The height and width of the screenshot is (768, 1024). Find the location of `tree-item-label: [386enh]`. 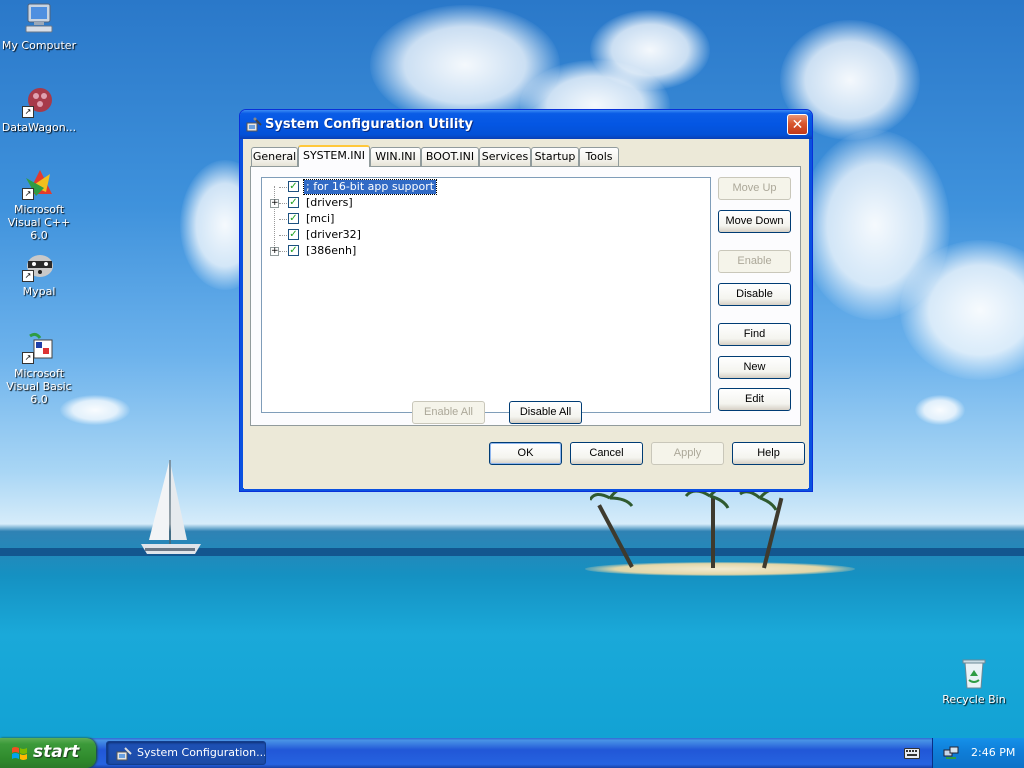

tree-item-label: [386enh] is located at coordinates (331, 250).